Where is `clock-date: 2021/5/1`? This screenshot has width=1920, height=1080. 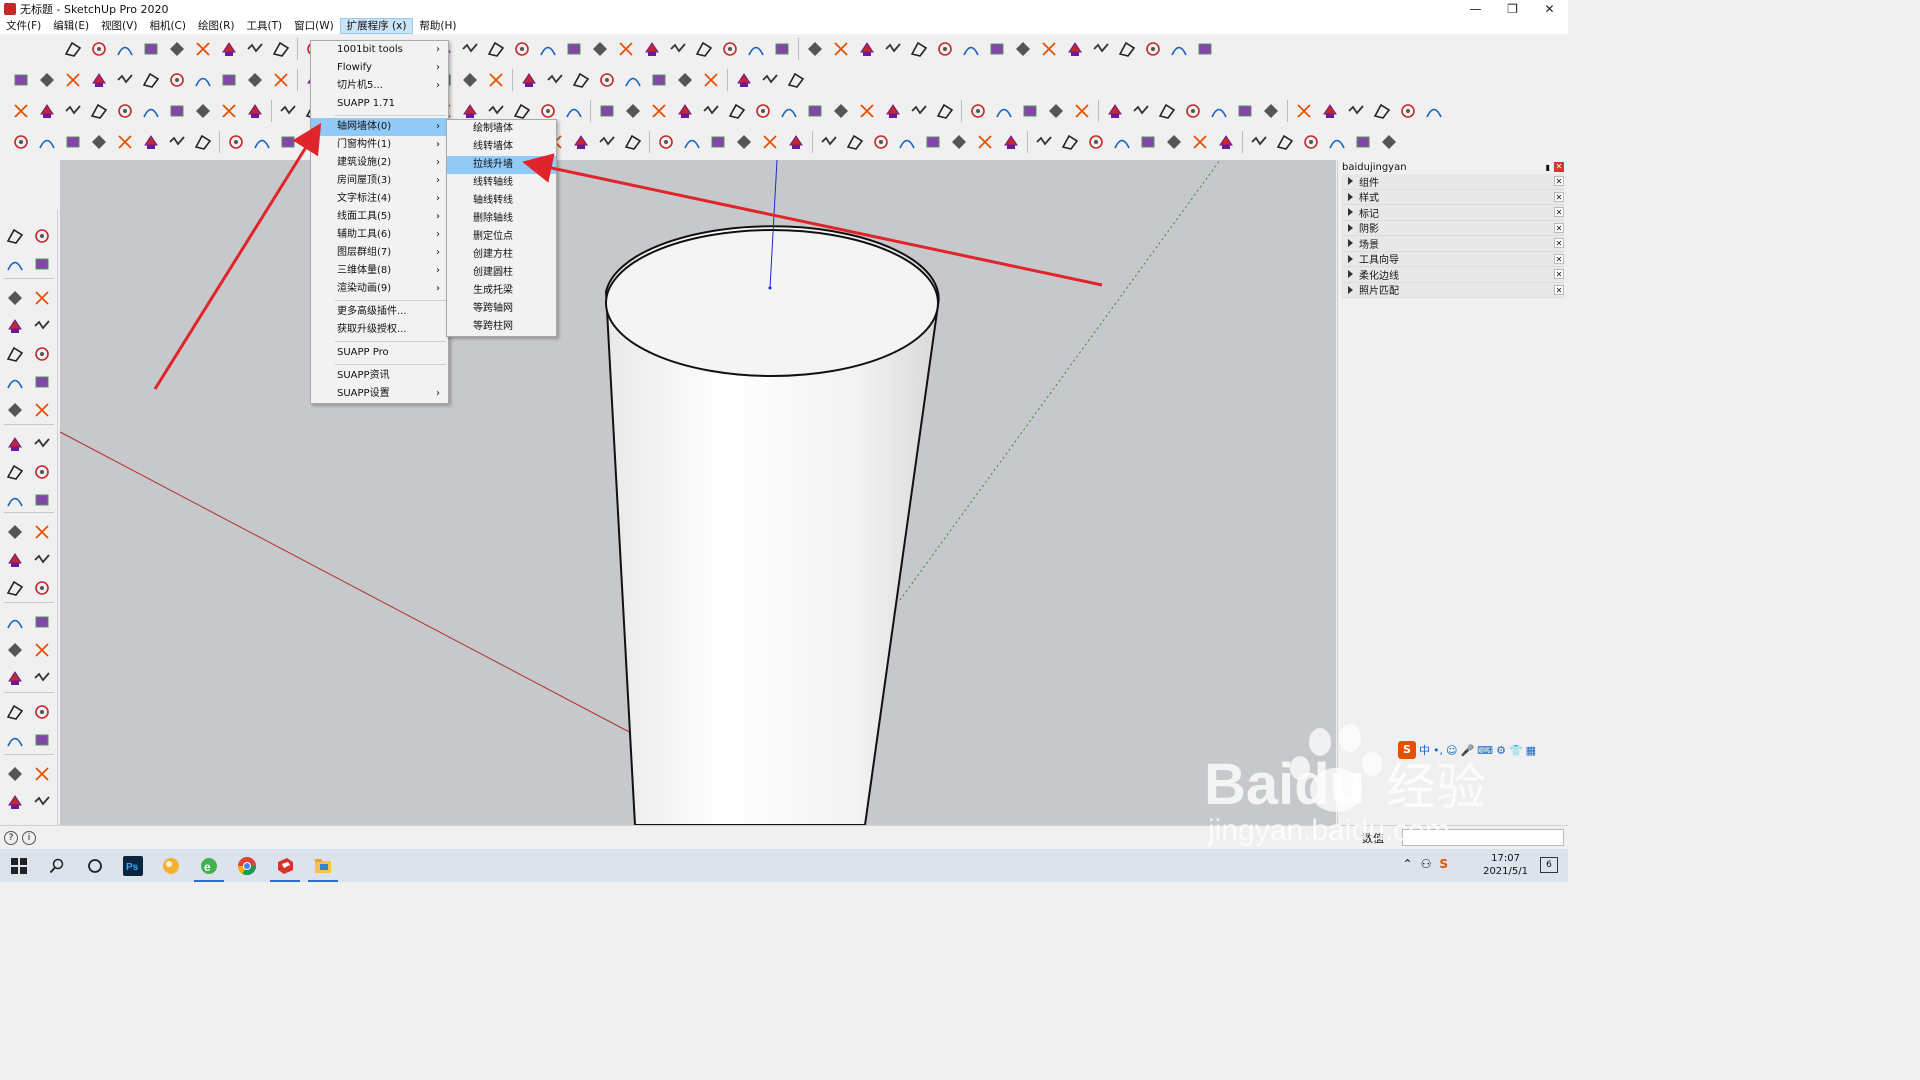
clock-date: 2021/5/1 is located at coordinates (1505, 871).